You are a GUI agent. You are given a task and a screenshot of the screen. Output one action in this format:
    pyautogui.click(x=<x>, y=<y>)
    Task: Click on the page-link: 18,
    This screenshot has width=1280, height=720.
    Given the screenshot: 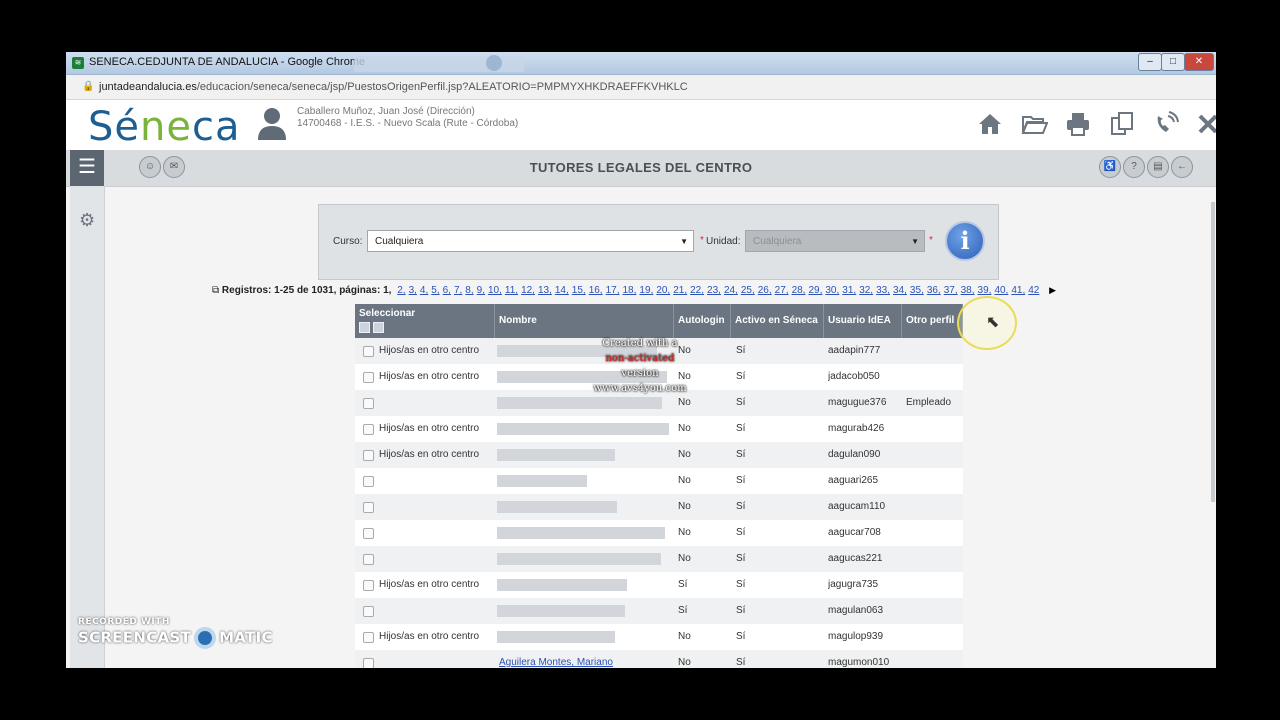 What is the action you would take?
    pyautogui.click(x=630, y=290)
    